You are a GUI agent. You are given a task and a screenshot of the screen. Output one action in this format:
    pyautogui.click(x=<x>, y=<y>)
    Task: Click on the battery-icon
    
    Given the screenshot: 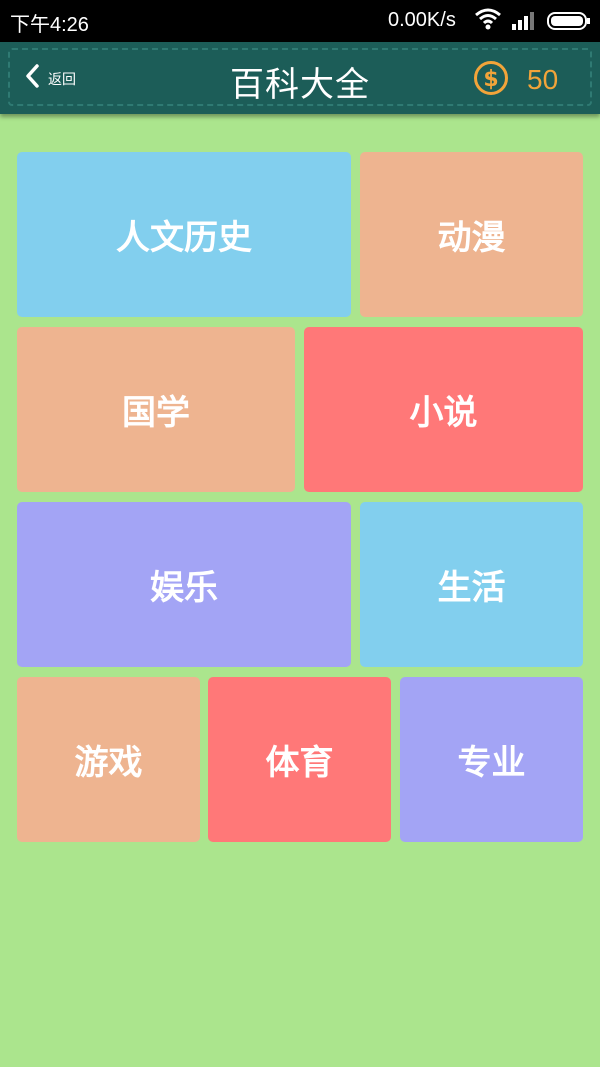 What is the action you would take?
    pyautogui.click(x=569, y=23)
    